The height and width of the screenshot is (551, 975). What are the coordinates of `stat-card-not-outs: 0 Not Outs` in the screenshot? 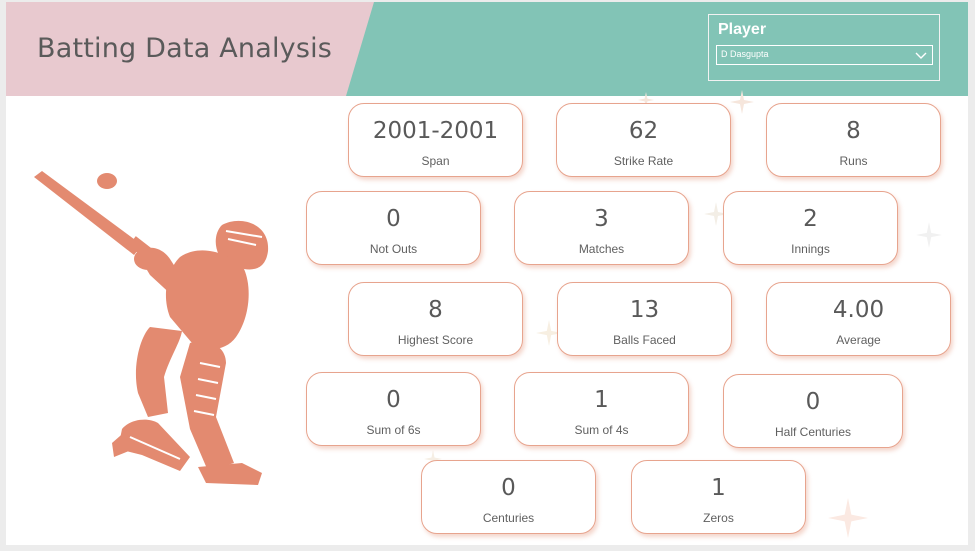 It's located at (393, 228).